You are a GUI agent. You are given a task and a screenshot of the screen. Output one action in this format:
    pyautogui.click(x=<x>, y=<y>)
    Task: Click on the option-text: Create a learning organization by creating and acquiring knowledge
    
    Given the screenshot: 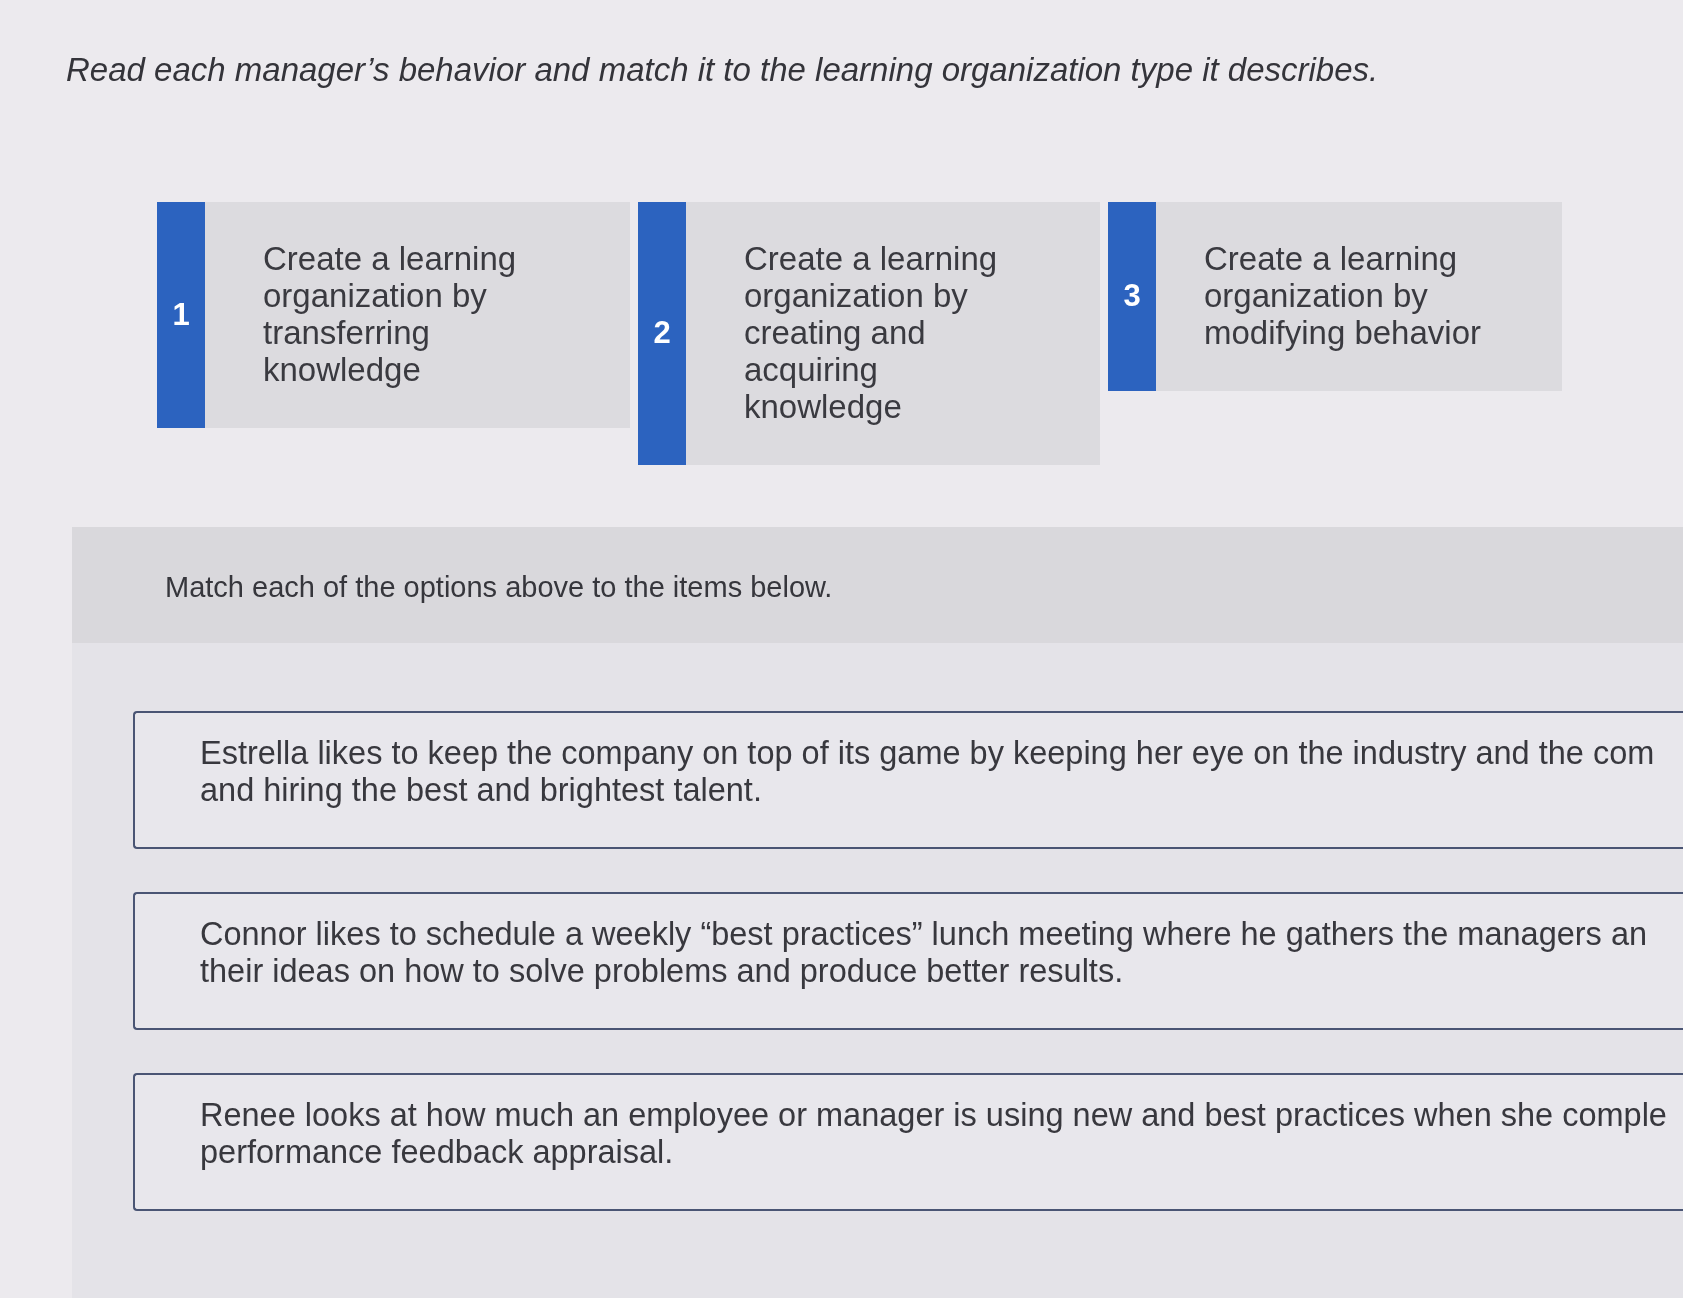 What is the action you would take?
    pyautogui.click(x=871, y=333)
    